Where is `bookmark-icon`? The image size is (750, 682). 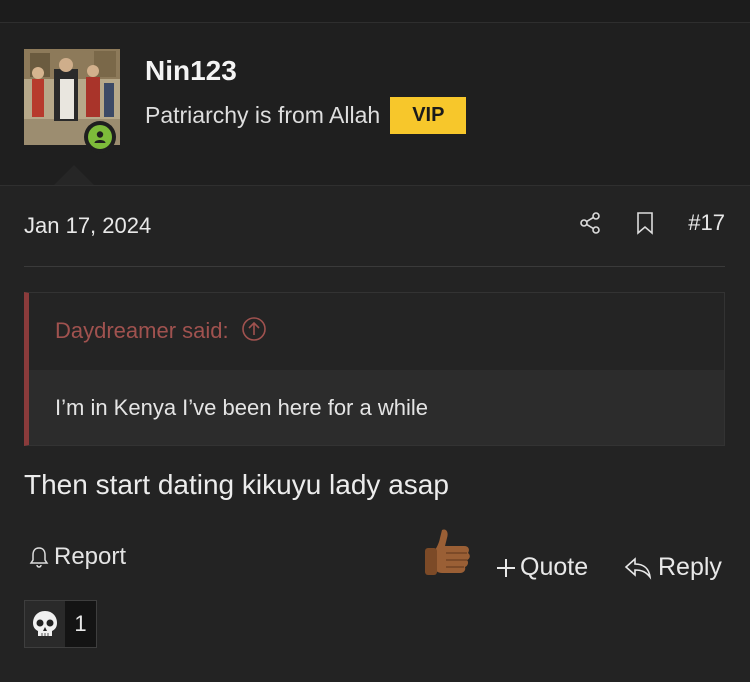
bookmark-icon is located at coordinates (645, 223).